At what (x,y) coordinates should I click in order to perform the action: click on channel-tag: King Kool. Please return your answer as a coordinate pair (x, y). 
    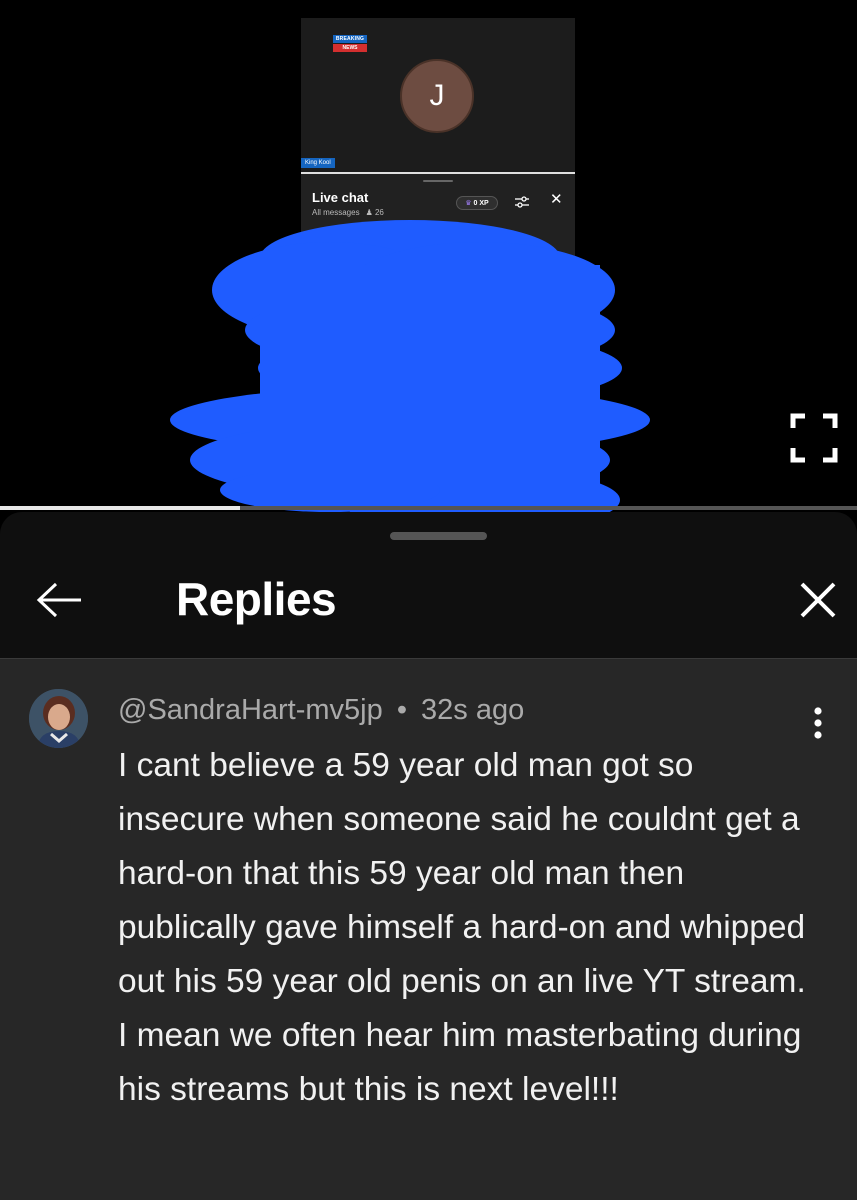
    Looking at the image, I should click on (318, 163).